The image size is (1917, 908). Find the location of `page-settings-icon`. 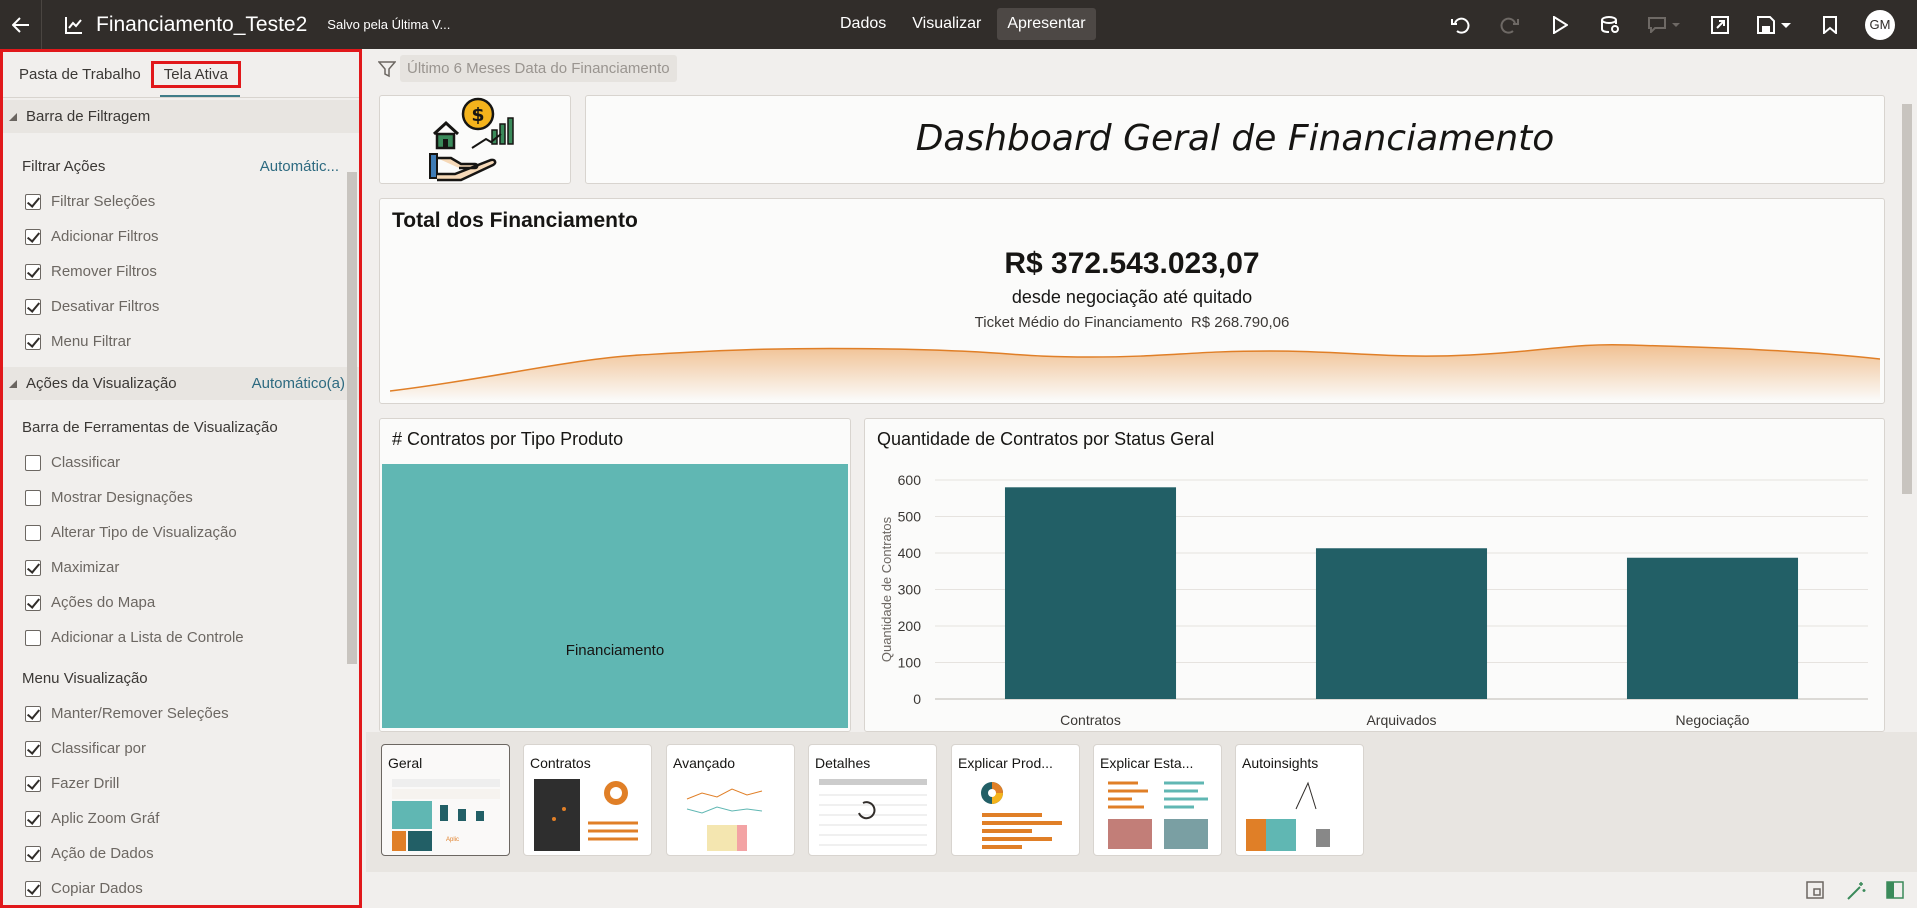

page-settings-icon is located at coordinates (1815, 890).